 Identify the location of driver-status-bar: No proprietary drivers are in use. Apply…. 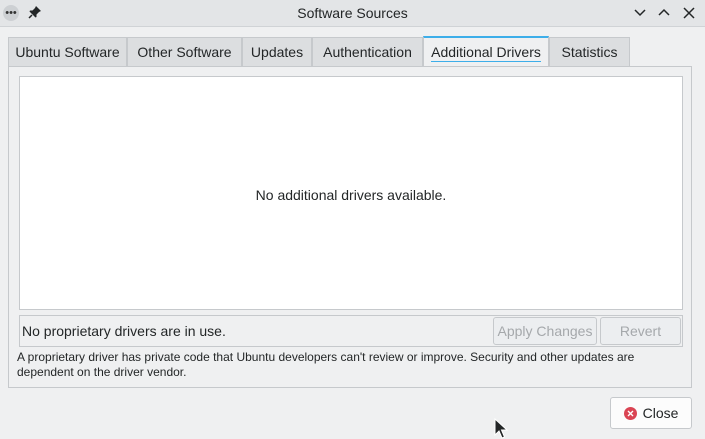
(351, 331).